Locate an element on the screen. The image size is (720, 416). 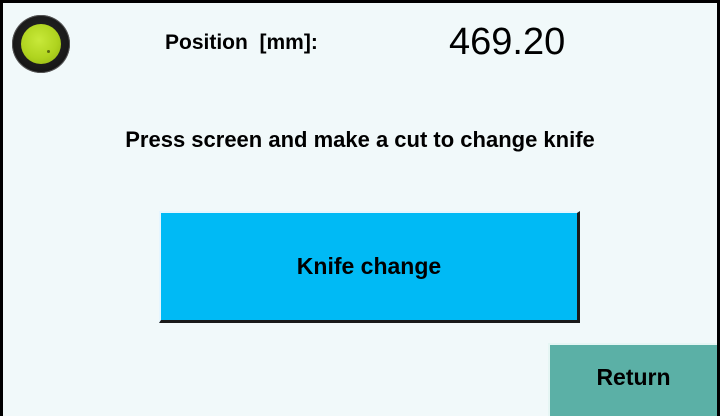
knife-change-label: Knife change is located at coordinates (369, 266).